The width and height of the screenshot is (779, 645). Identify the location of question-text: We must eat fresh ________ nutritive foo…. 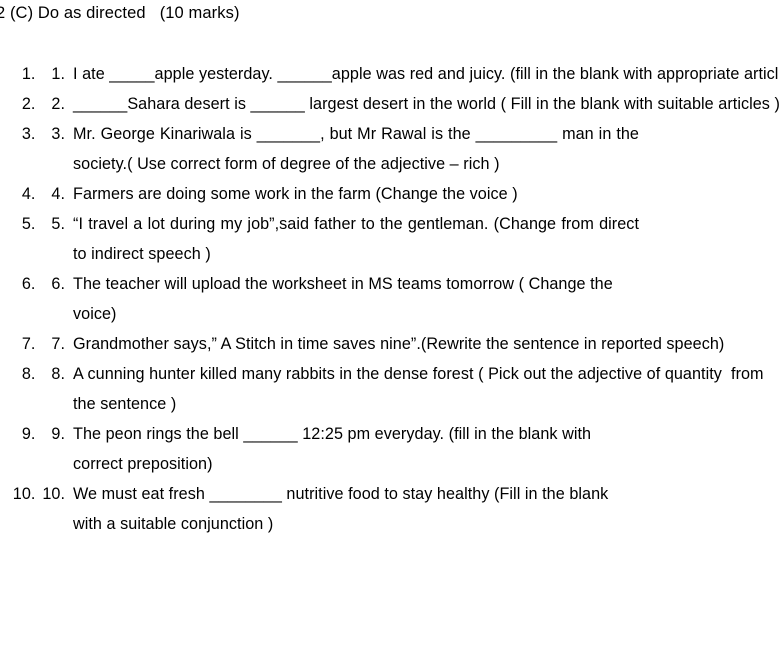
(343, 509).